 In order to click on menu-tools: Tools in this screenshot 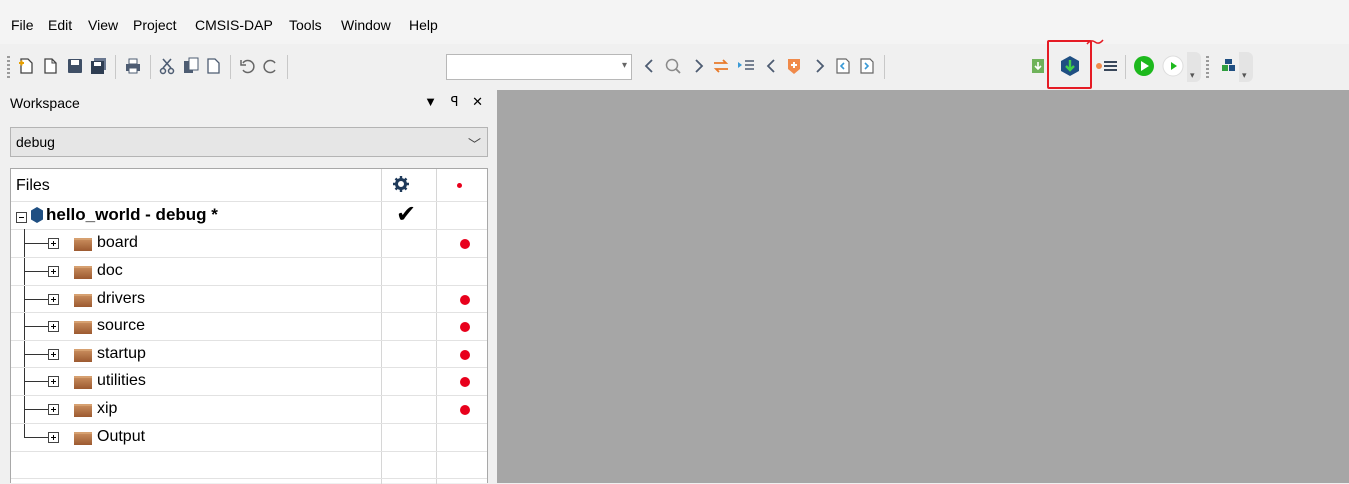, I will do `click(305, 25)`.